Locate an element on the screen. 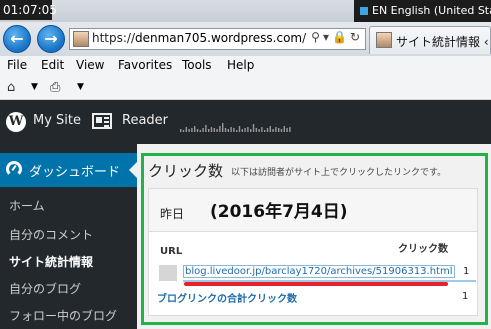 Image resolution: width=491 pixels, height=329 pixels. current-menu-arrow-icon is located at coordinates (133, 170).